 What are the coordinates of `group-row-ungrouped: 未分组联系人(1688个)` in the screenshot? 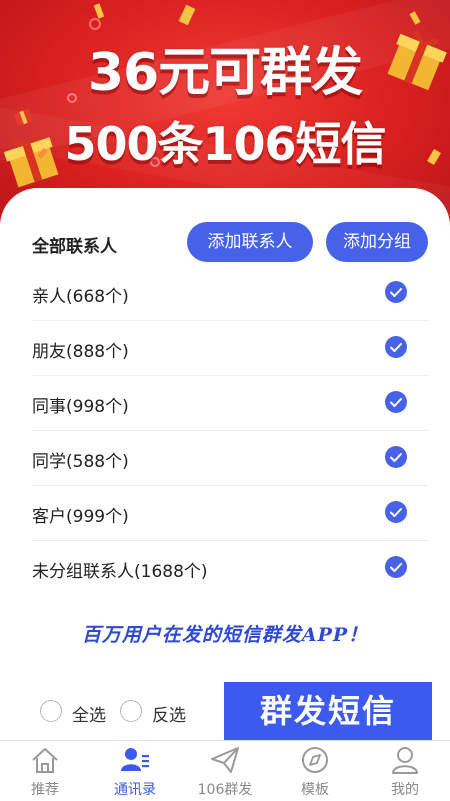 It's located at (230, 568).